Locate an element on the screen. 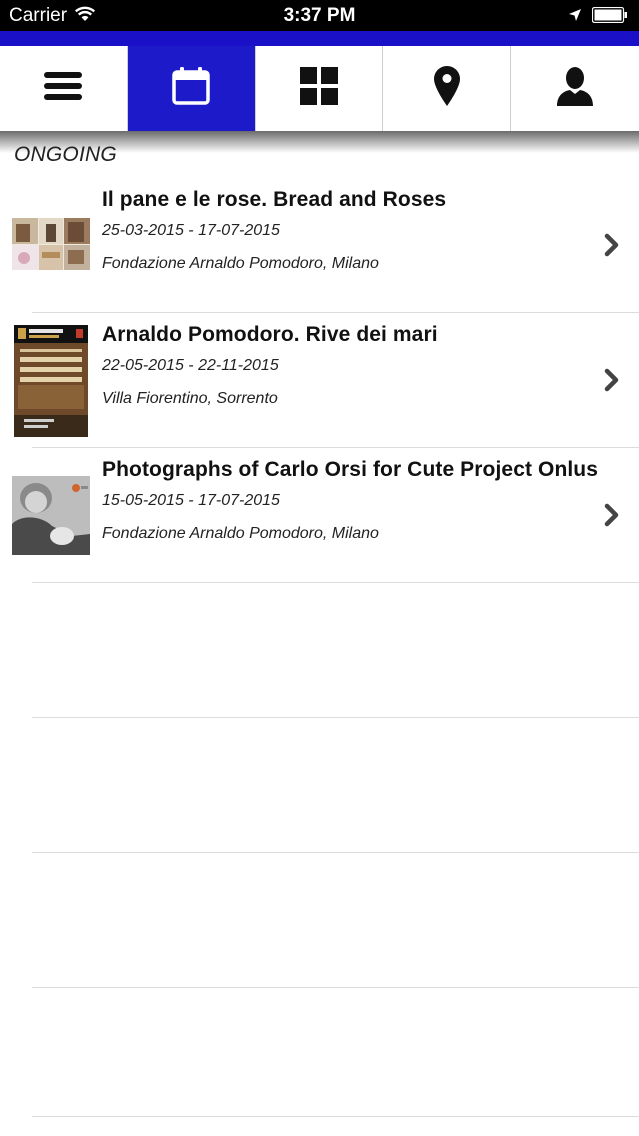  menu-icon is located at coordinates (63, 88).